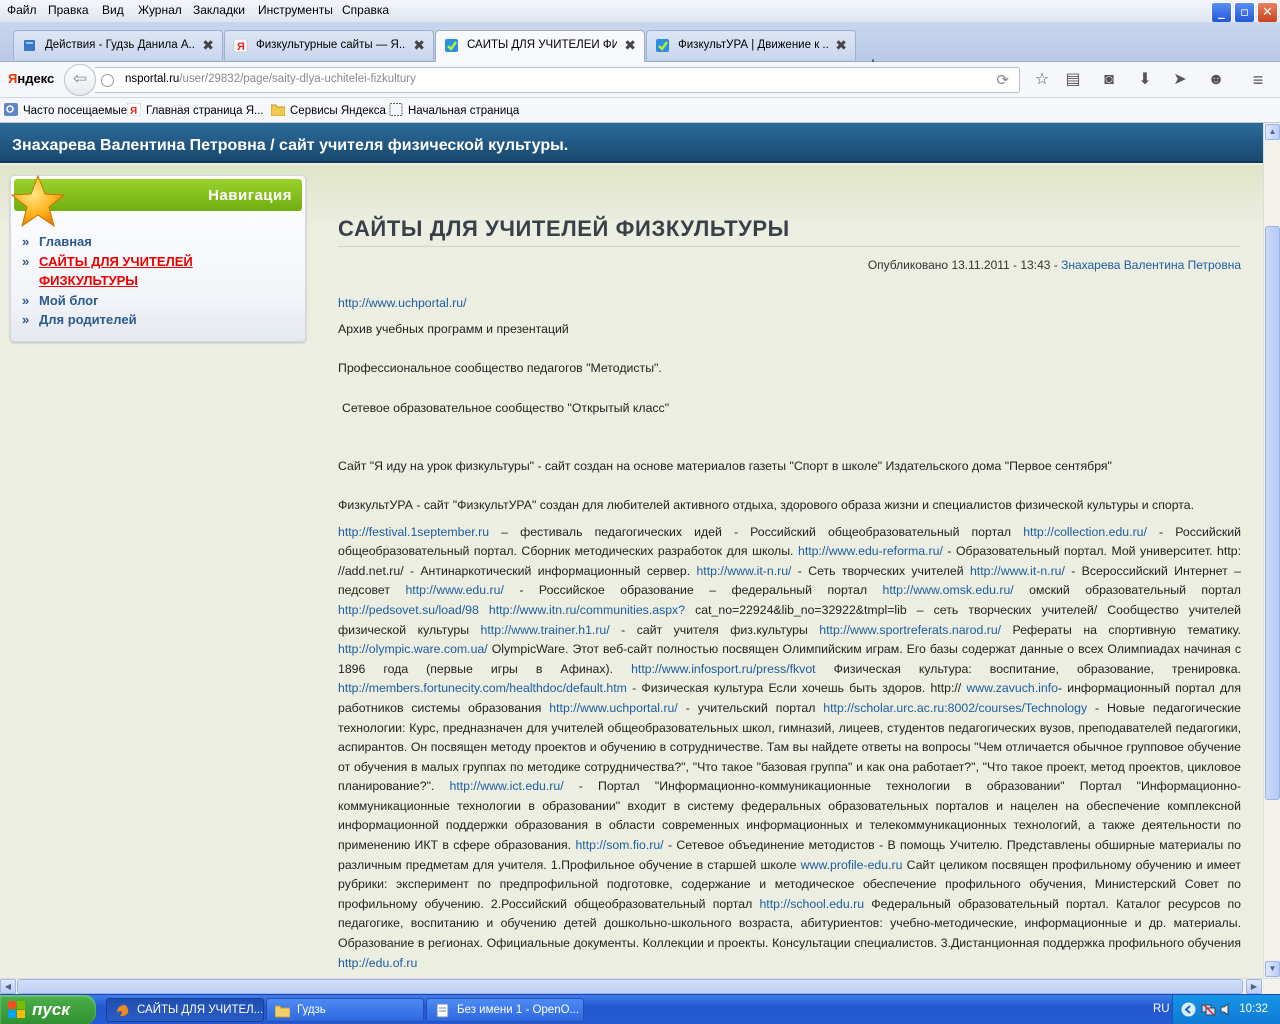 This screenshot has width=1280, height=1024. I want to click on bookmark-start-page: Начальная страница, so click(454, 110).